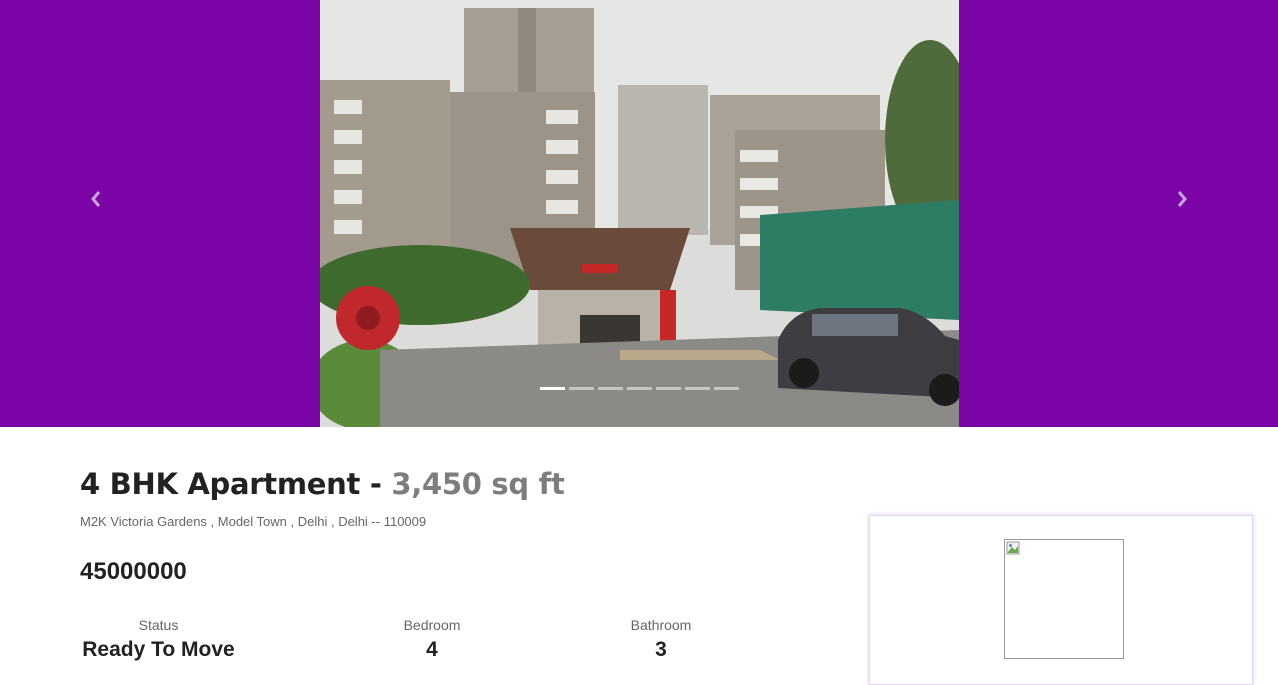 This screenshot has height=685, width=1278. I want to click on broken-image-icon, so click(1013, 548).